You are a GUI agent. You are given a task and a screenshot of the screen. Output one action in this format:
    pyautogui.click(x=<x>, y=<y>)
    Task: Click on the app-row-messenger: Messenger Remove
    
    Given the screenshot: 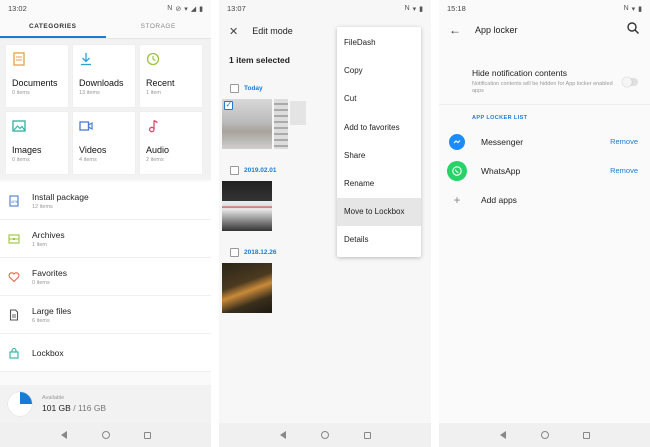 What is the action you would take?
    pyautogui.click(x=544, y=141)
    